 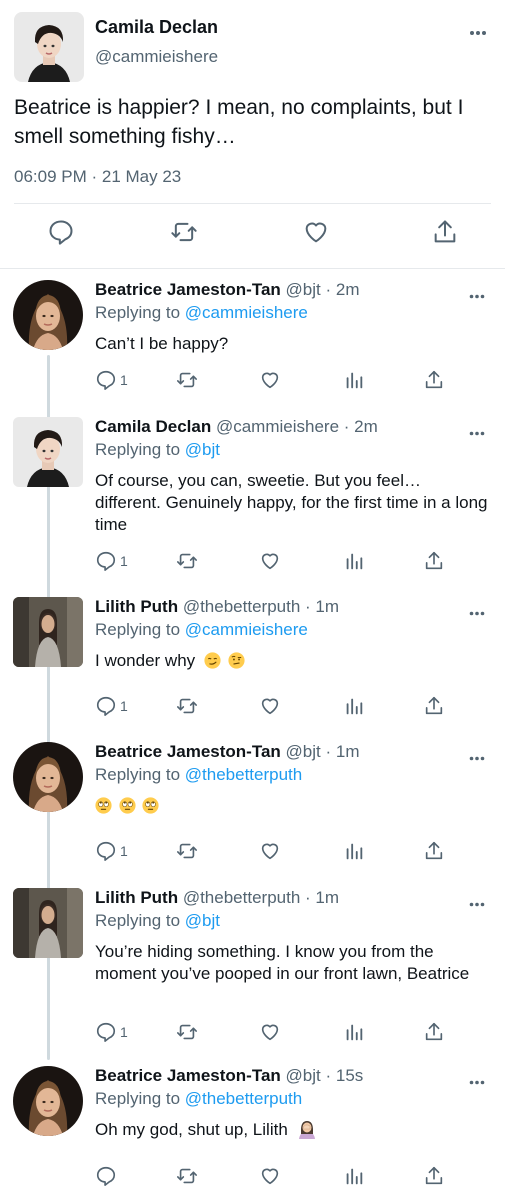 I want to click on reply-meta: @bjt · 1m, so click(x=323, y=751).